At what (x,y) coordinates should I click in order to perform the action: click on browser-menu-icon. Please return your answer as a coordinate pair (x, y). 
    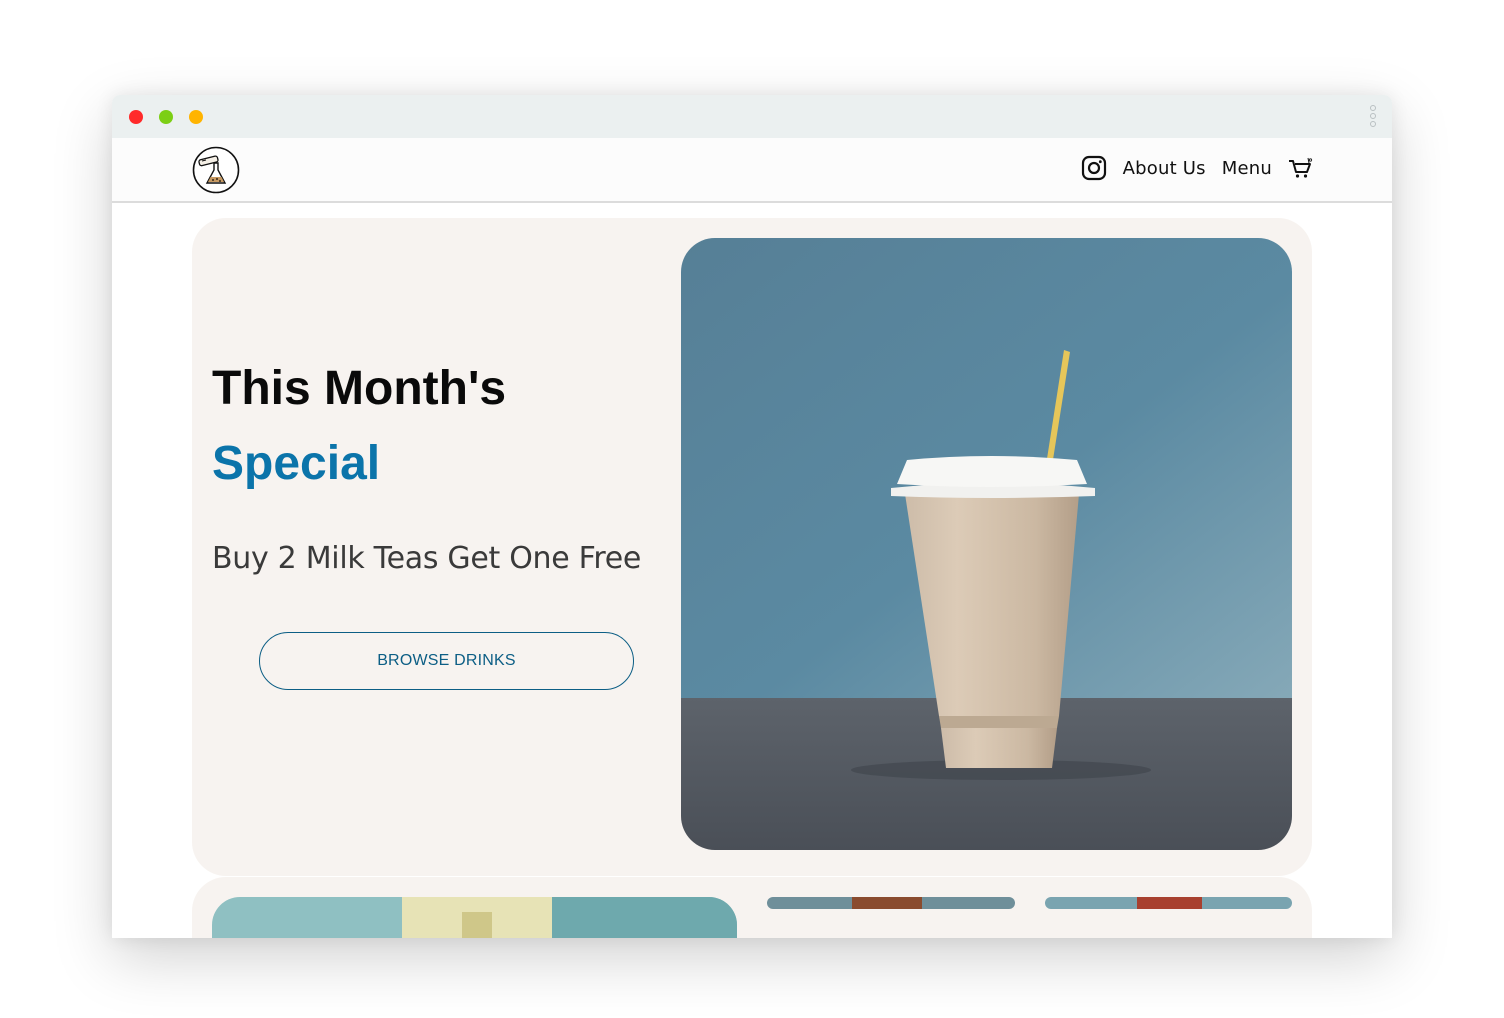
    Looking at the image, I should click on (1374, 117).